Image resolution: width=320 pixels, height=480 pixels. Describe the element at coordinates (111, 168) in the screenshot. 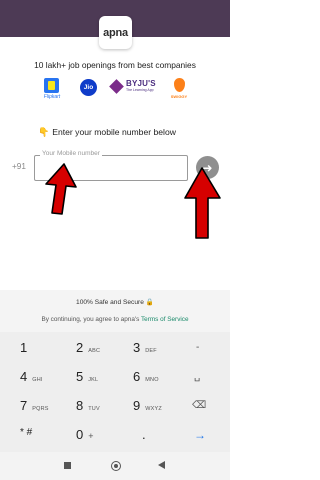

I see `mobile-number-input` at that location.